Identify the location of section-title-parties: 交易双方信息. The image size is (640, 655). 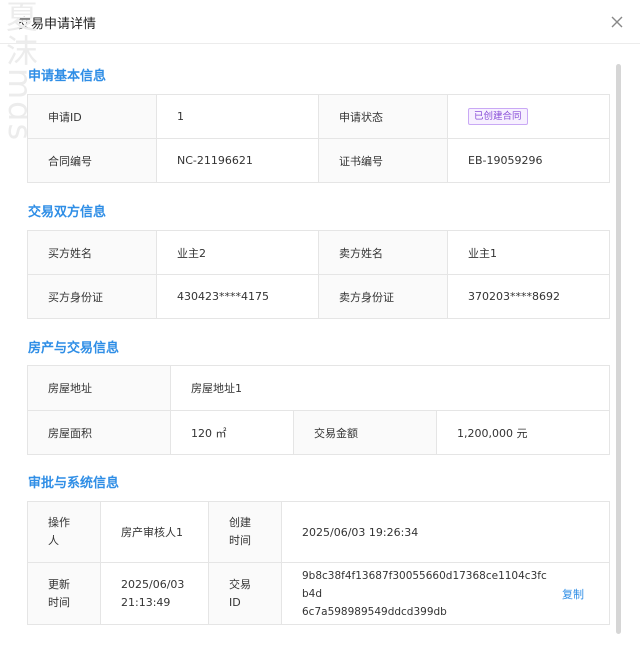
(67, 212).